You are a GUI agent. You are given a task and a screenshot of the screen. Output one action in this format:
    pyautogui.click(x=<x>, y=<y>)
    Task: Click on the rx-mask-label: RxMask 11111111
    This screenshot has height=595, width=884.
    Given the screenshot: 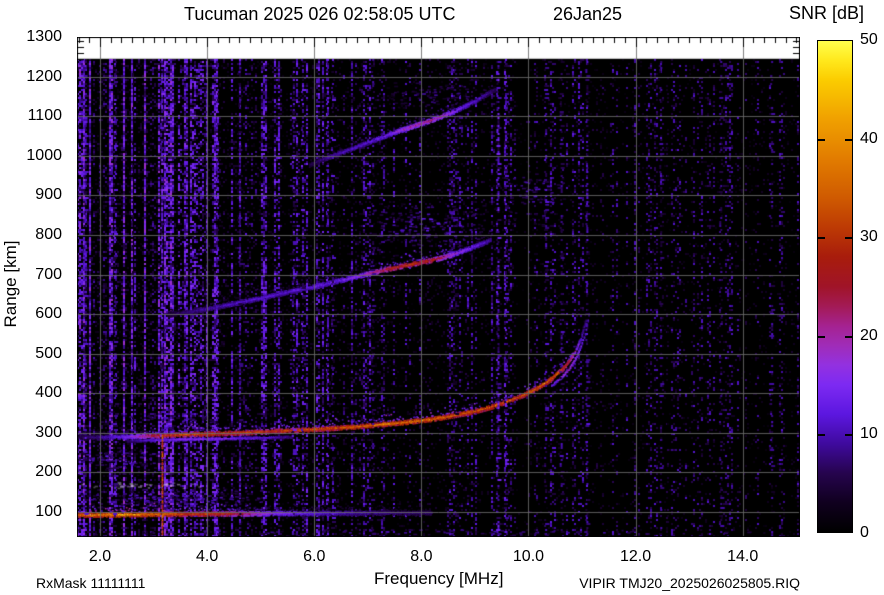 What is the action you would take?
    pyautogui.click(x=91, y=583)
    